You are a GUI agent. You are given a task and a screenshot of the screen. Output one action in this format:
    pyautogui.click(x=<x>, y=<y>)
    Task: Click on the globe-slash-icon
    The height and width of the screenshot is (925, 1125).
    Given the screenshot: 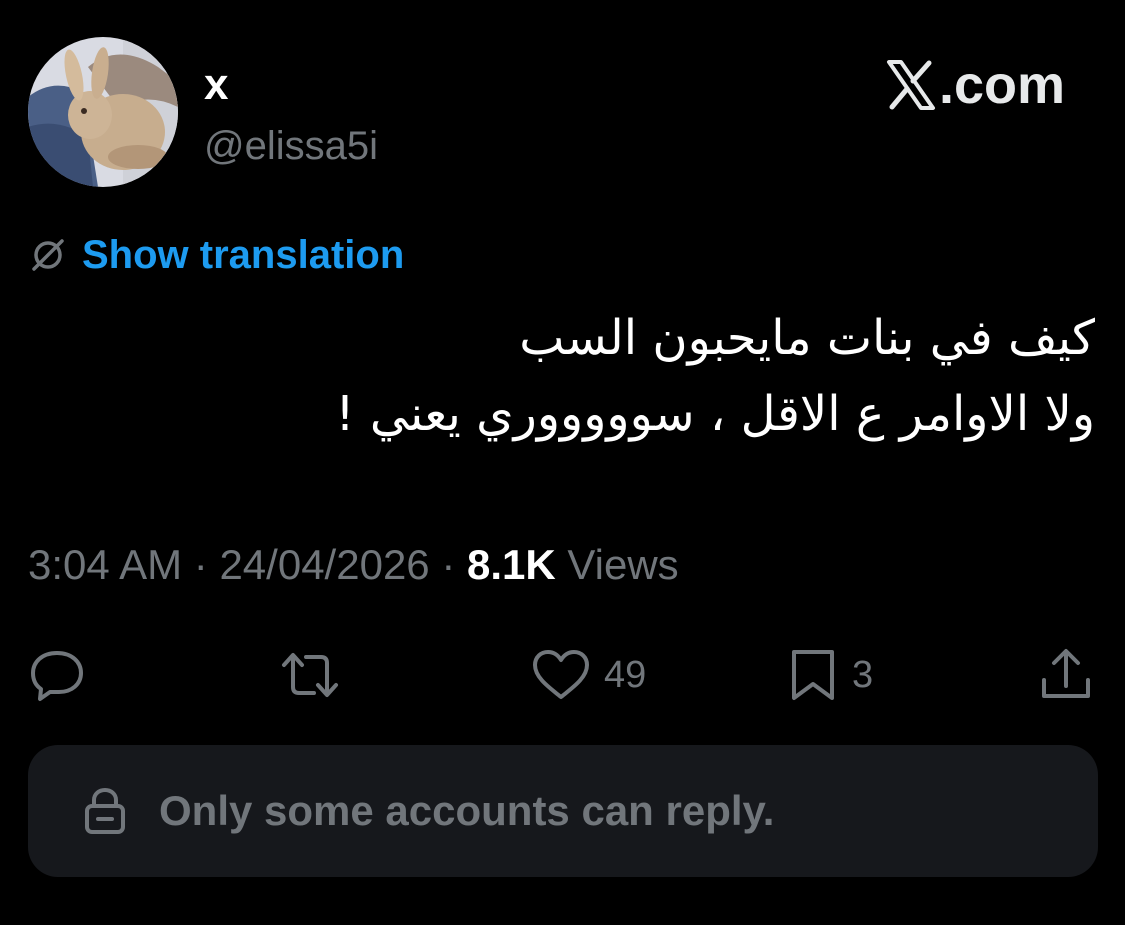 What is the action you would take?
    pyautogui.click(x=48, y=255)
    